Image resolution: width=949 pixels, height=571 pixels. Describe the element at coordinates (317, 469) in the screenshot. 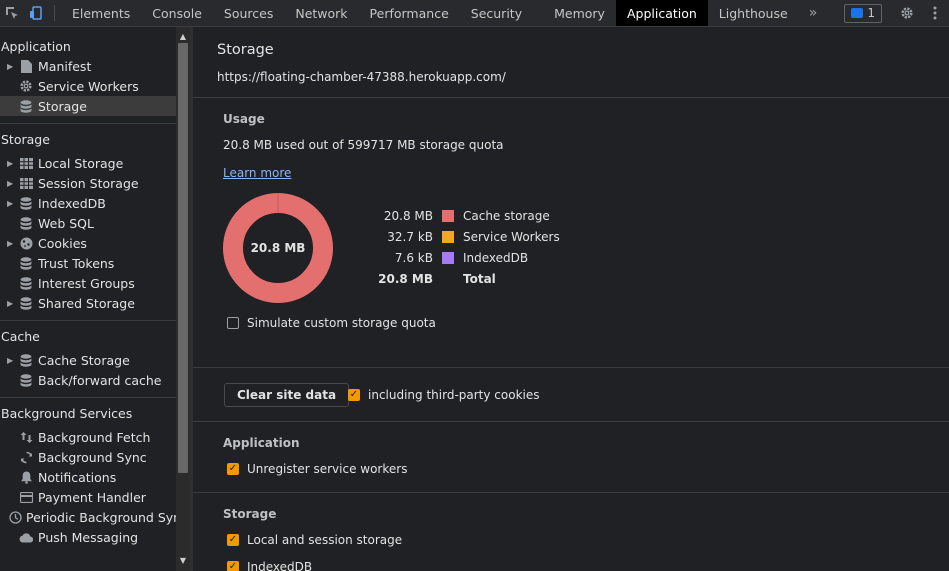

I see `unregister-sw-checkbox-row: ✓ Unregister service workers` at that location.